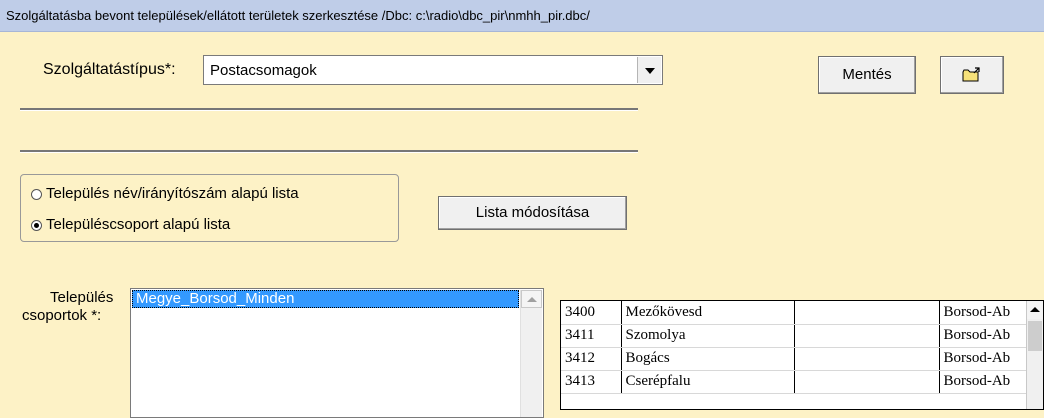 This screenshot has width=1044, height=418. Describe the element at coordinates (708, 336) in the screenshot. I see `settlement-name-cell: Szomolya` at that location.